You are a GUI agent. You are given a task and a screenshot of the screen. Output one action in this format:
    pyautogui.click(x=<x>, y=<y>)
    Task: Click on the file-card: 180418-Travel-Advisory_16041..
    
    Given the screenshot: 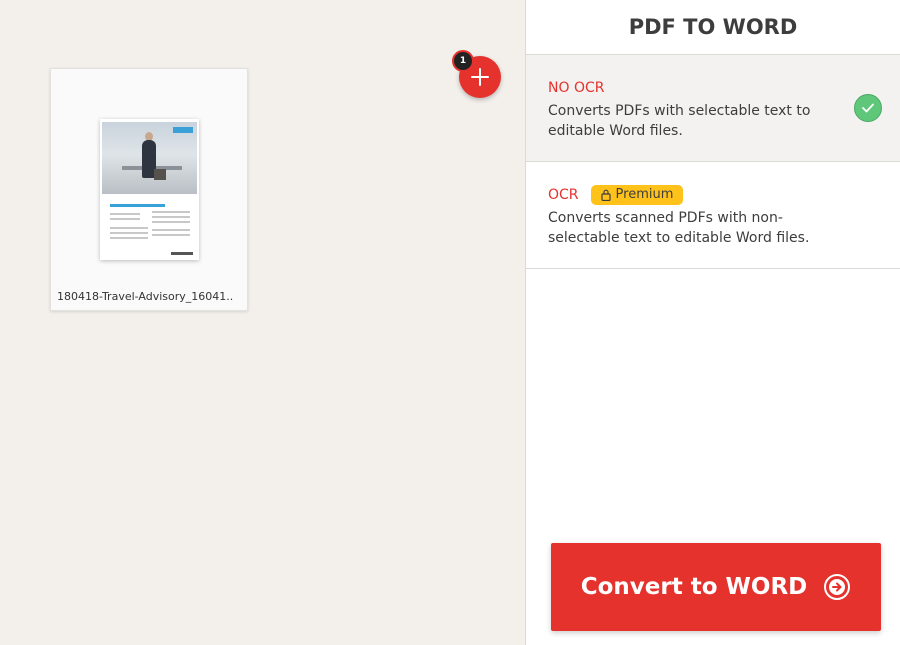 What is the action you would take?
    pyautogui.click(x=149, y=189)
    